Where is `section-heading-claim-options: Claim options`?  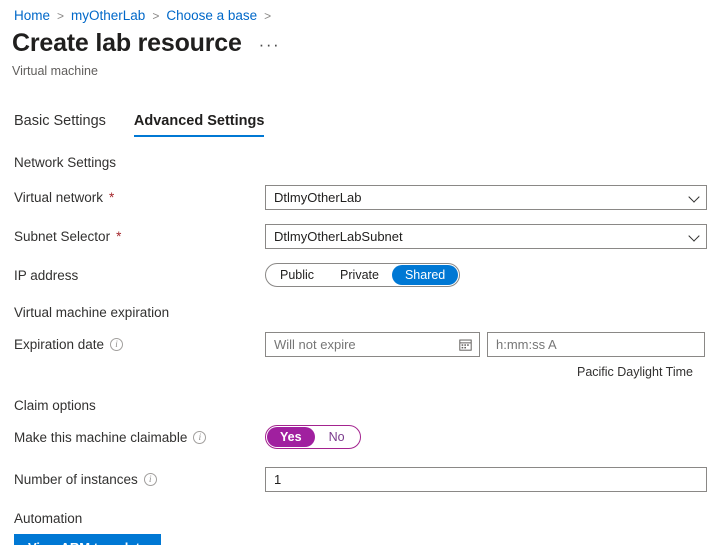
section-heading-claim-options: Claim options is located at coordinates (55, 405).